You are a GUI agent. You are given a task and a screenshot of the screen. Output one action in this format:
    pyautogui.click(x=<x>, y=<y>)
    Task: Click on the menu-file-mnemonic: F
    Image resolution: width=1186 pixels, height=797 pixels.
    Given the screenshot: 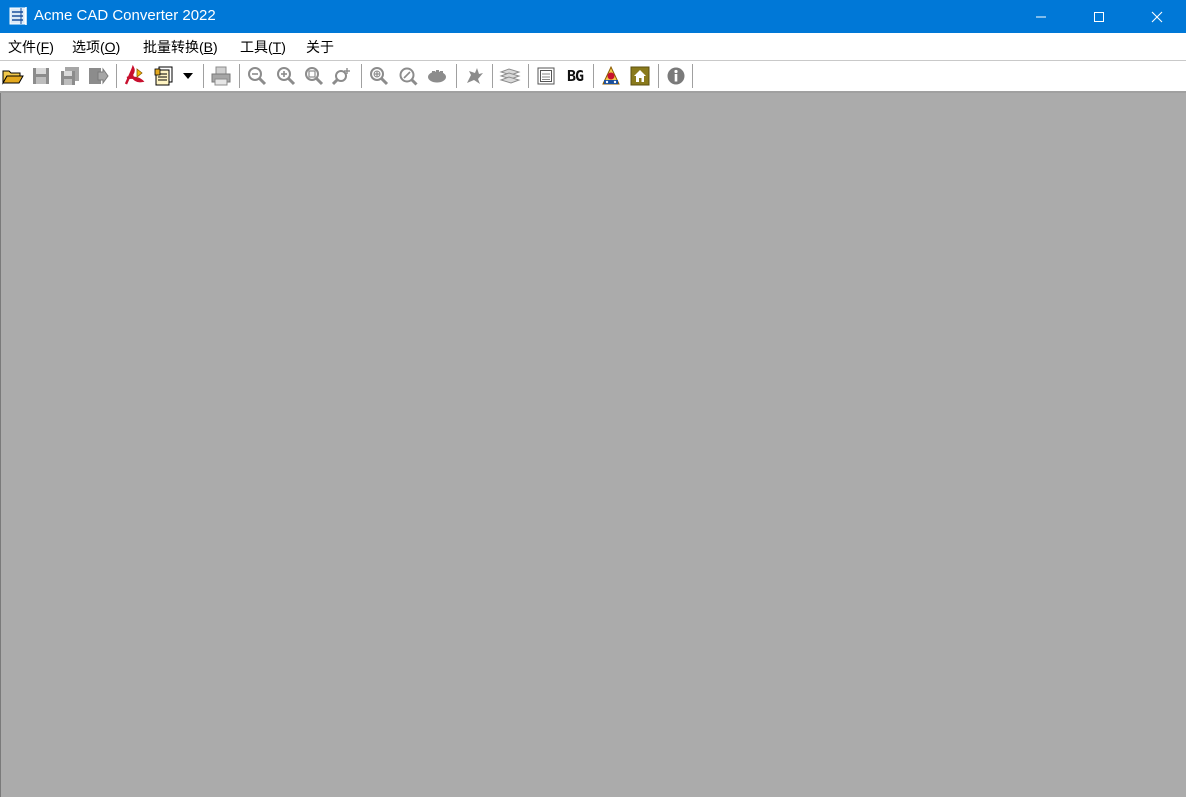 What is the action you would take?
    pyautogui.click(x=45, y=47)
    